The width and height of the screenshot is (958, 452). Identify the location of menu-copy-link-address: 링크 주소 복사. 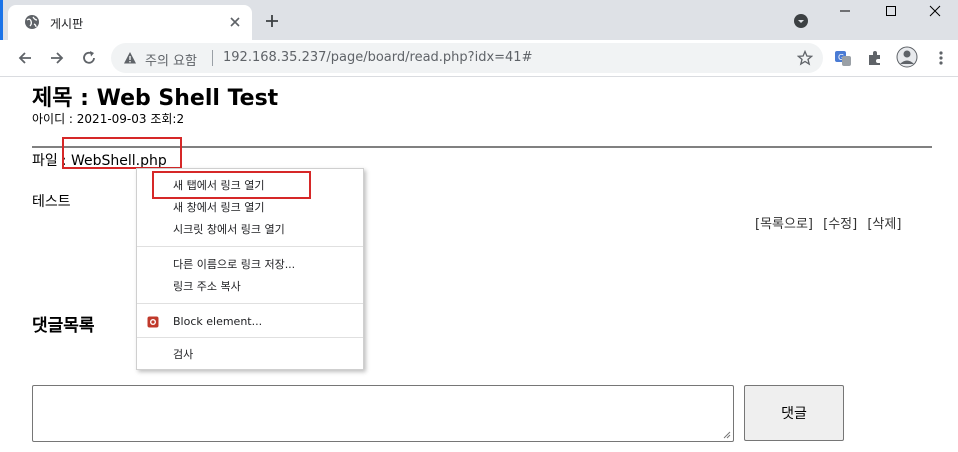
(250, 287).